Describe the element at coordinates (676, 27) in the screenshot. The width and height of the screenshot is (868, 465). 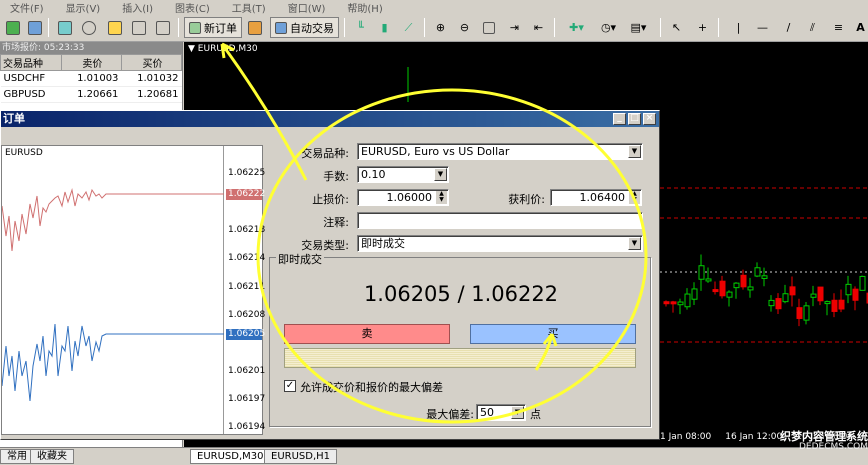
I see `cursor-icon: ↖` at that location.